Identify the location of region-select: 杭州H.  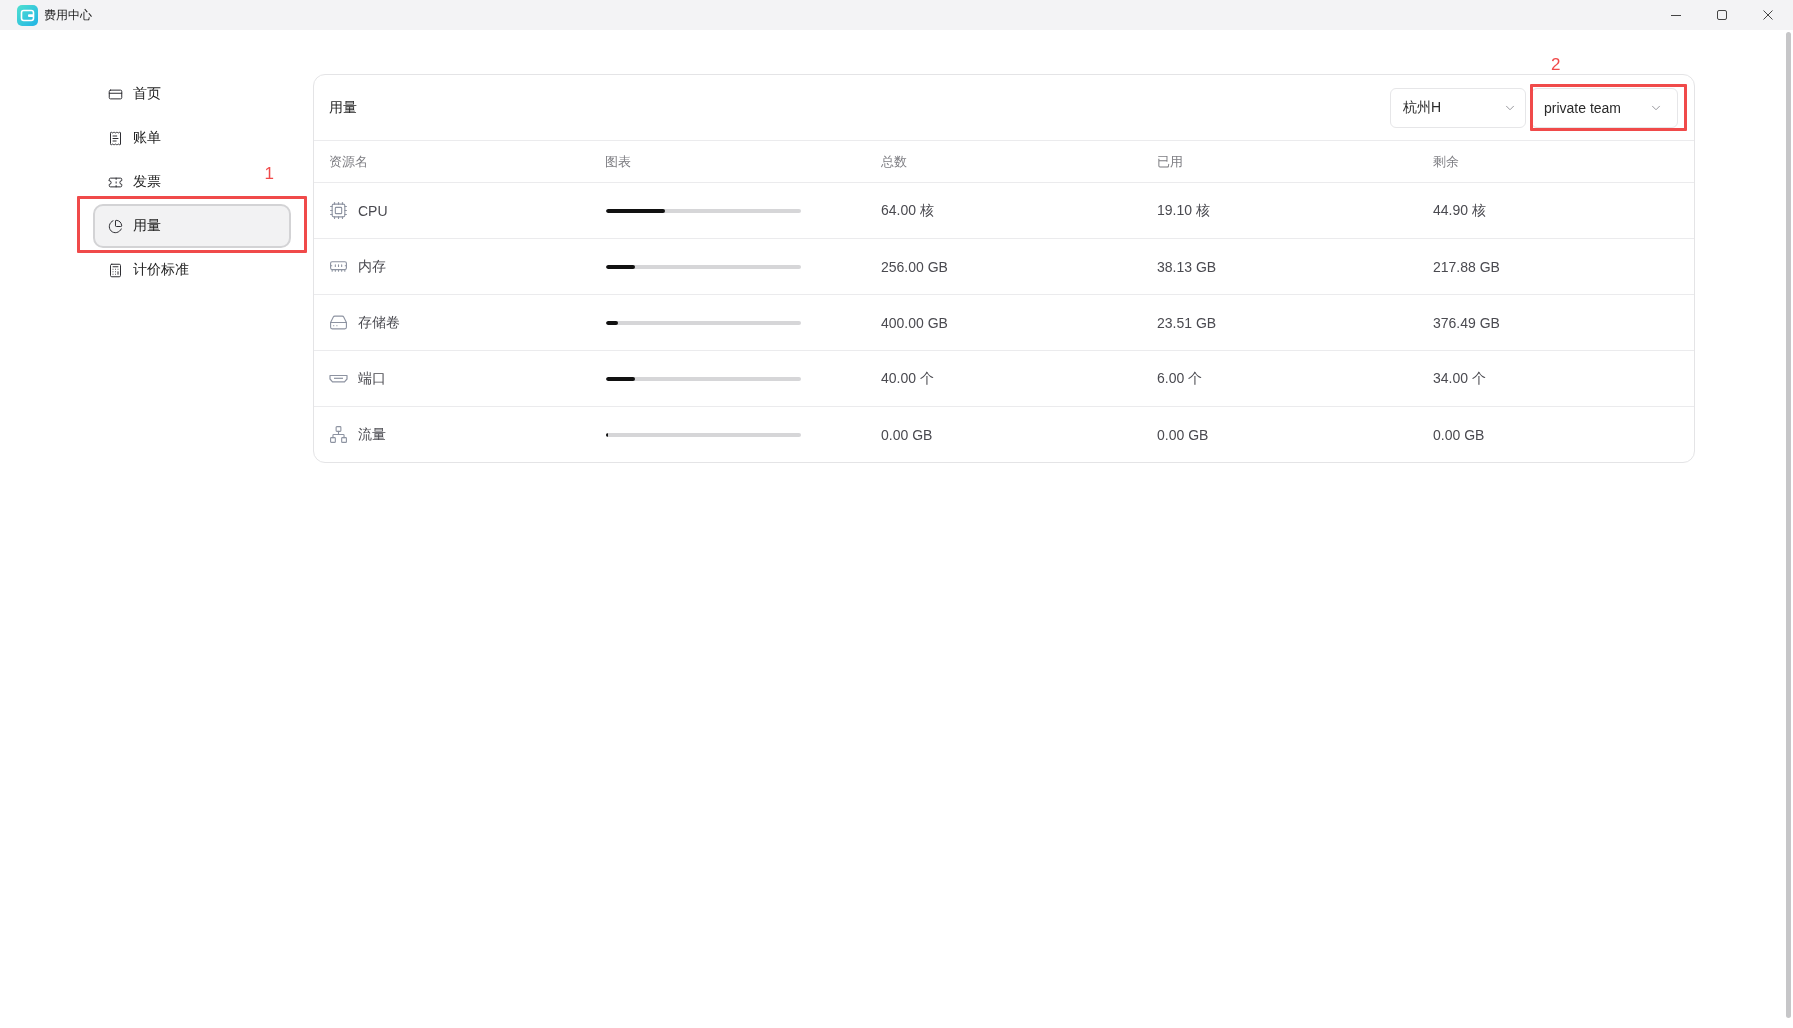
(1458, 107).